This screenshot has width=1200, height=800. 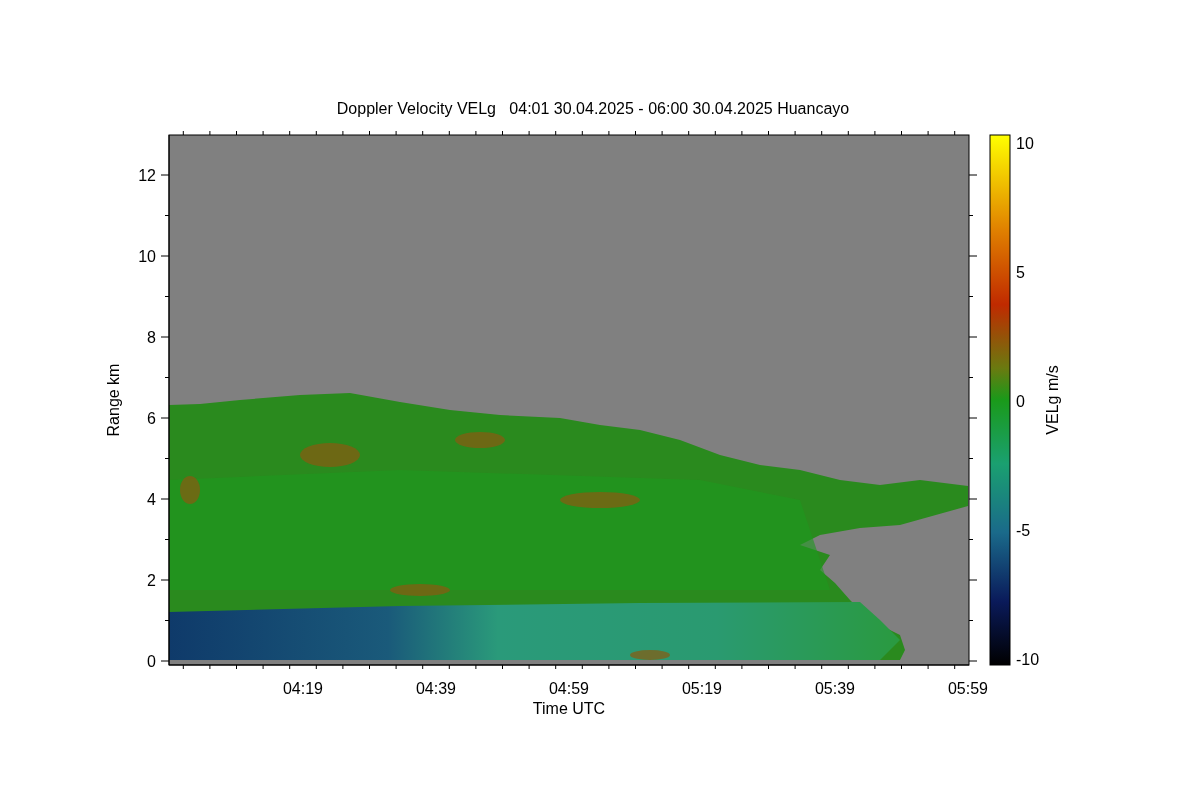 What do you see at coordinates (702, 688) in the screenshot?
I see `tick-label: 05:19` at bounding box center [702, 688].